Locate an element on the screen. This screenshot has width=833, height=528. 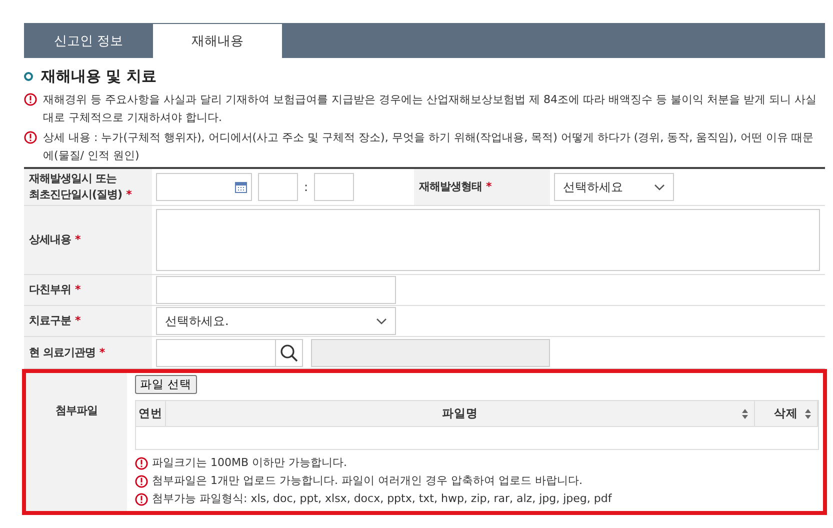
search-icon is located at coordinates (289, 353).